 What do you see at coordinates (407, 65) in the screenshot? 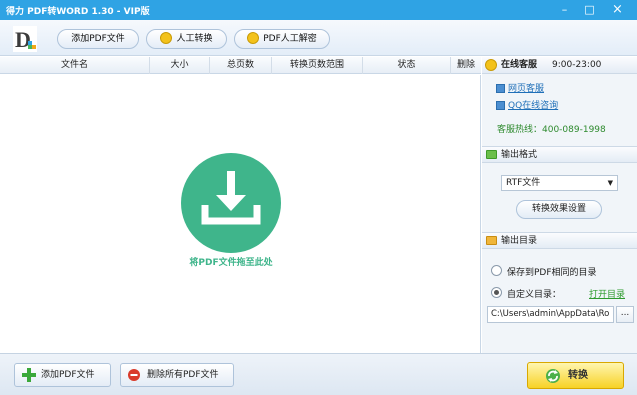
I see `column-status: 状态` at bounding box center [407, 65].